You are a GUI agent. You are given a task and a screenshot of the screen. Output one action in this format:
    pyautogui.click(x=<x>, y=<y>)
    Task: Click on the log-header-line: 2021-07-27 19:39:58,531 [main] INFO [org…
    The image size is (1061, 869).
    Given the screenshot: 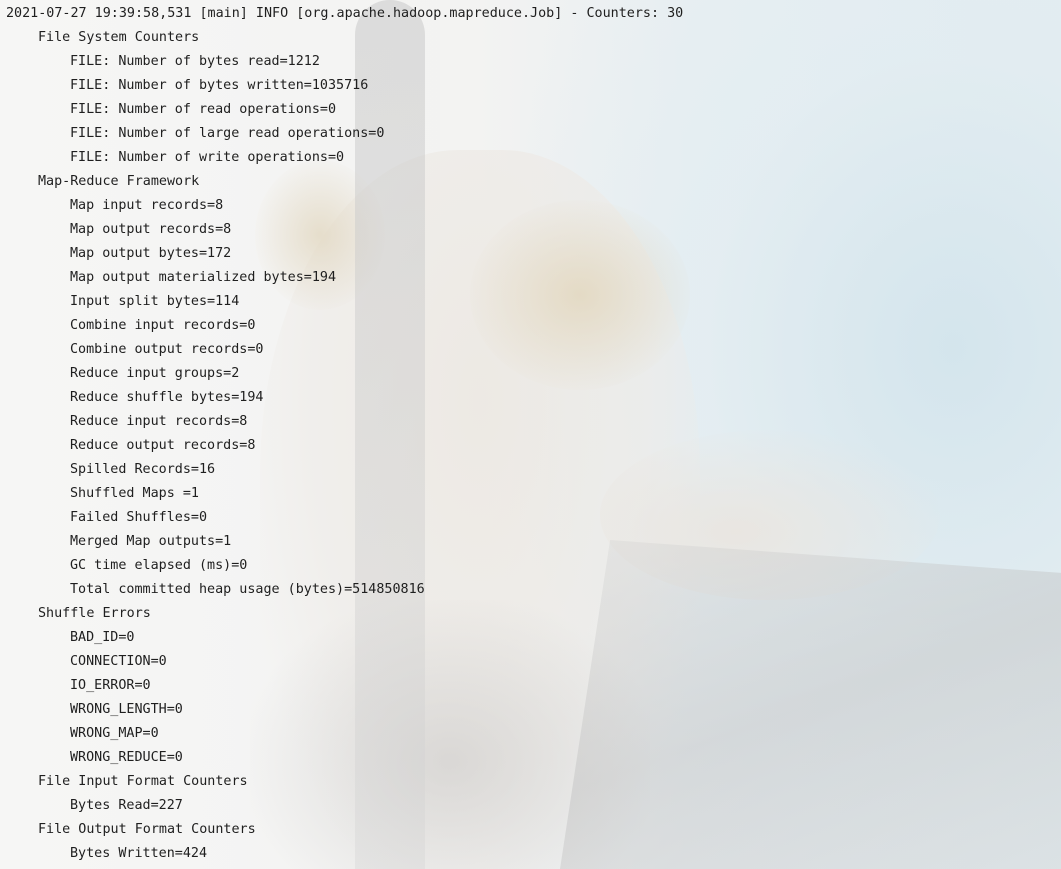 What is the action you would take?
    pyautogui.click(x=345, y=13)
    